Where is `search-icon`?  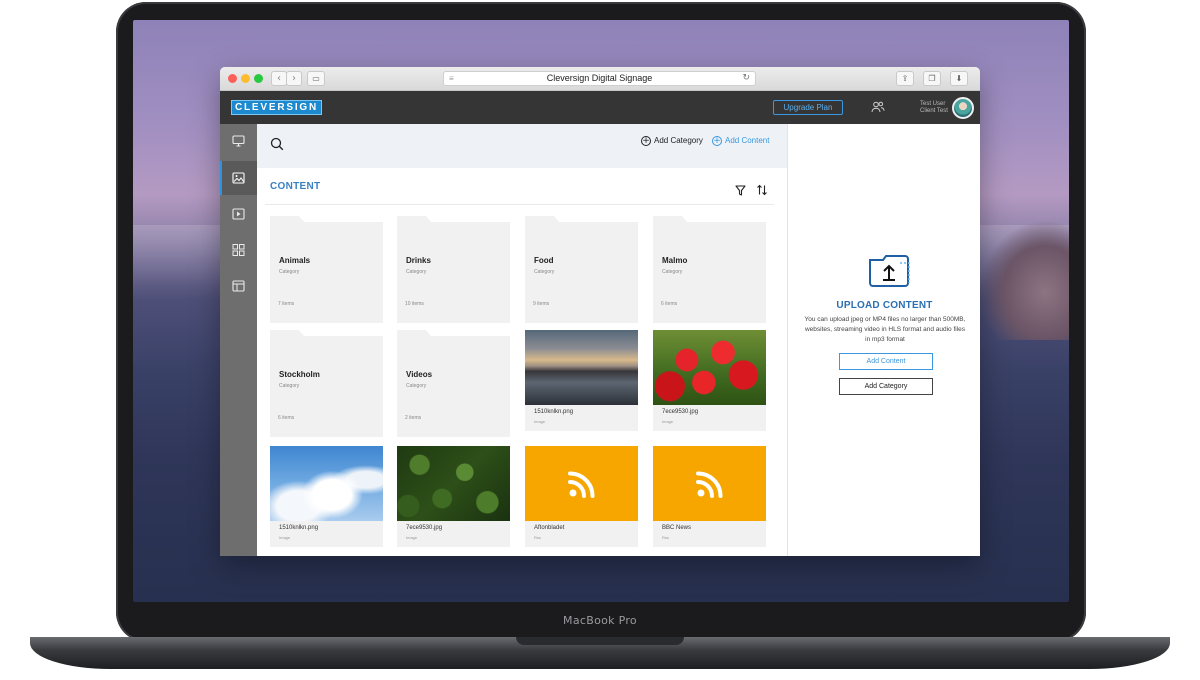
search-icon is located at coordinates (277, 144).